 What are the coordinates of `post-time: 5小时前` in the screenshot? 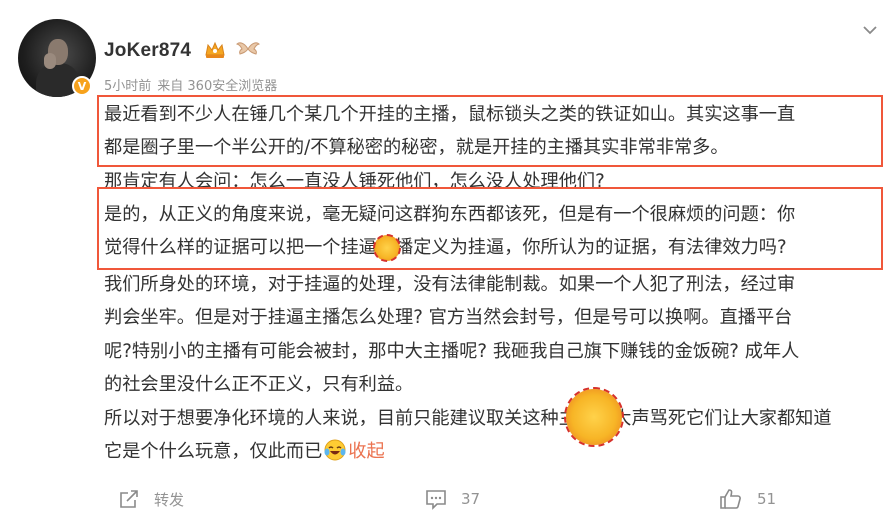 It's located at (127, 86).